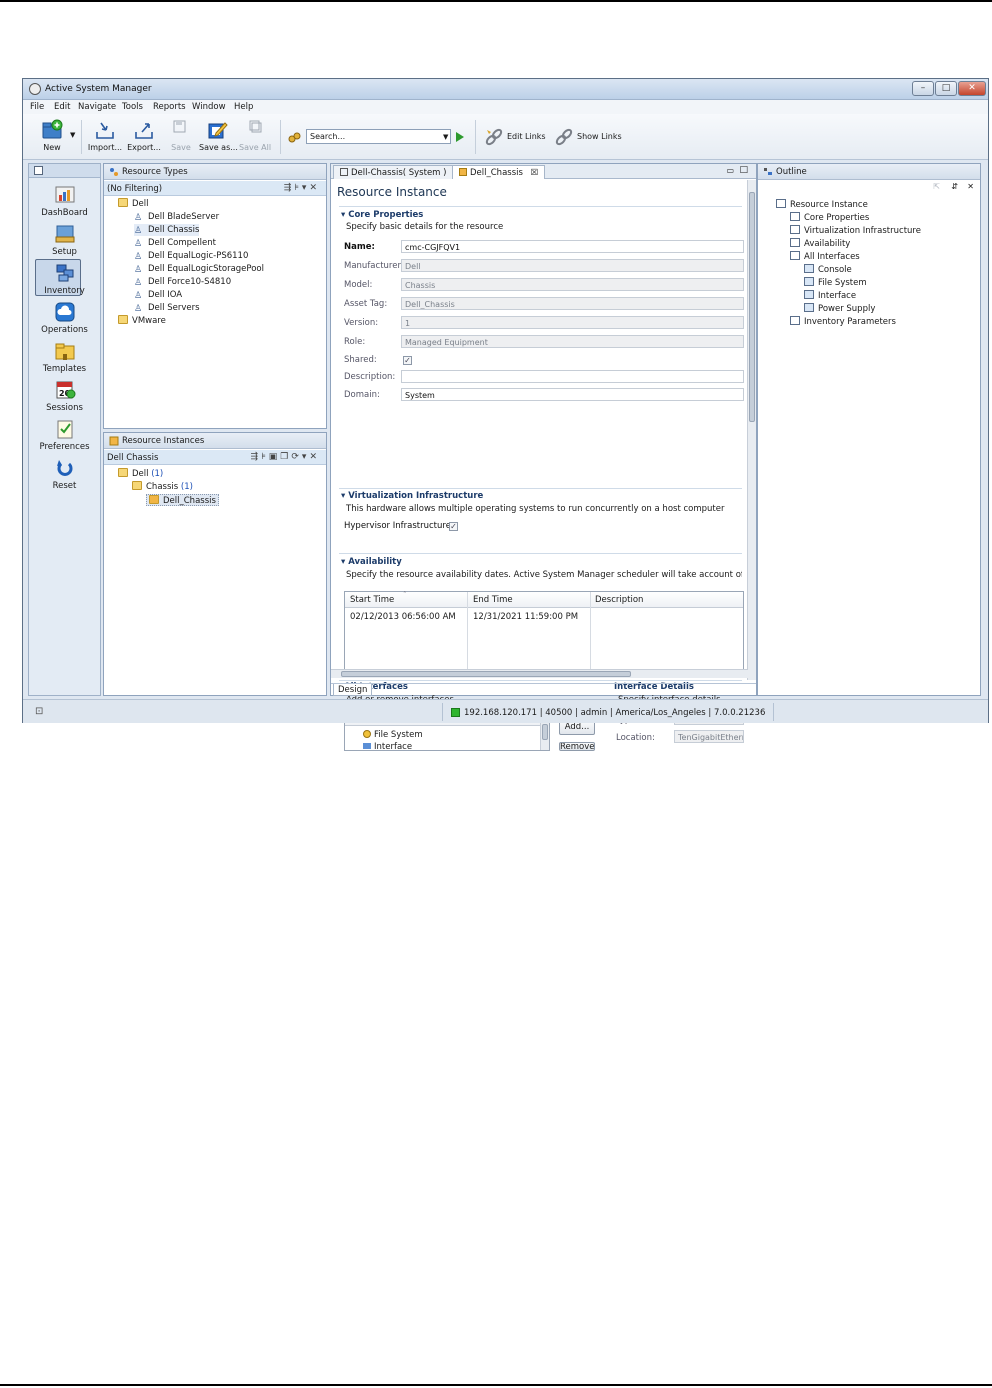 The height and width of the screenshot is (1388, 992). I want to click on resource-type-item: ♙ Dell BladeServer, so click(176, 217).